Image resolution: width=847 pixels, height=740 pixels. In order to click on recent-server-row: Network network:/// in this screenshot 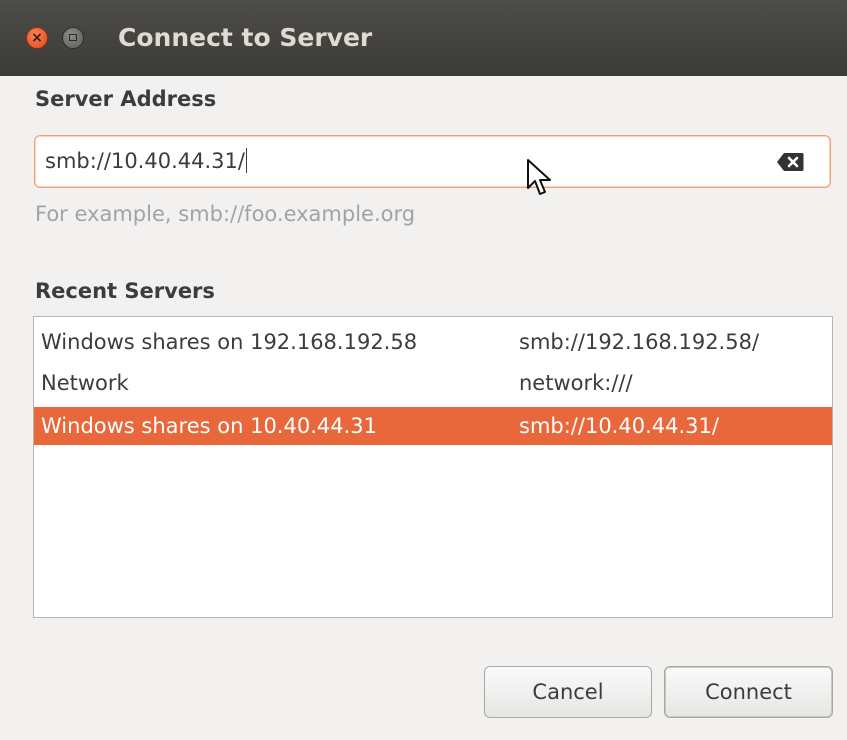, I will do `click(433, 383)`.